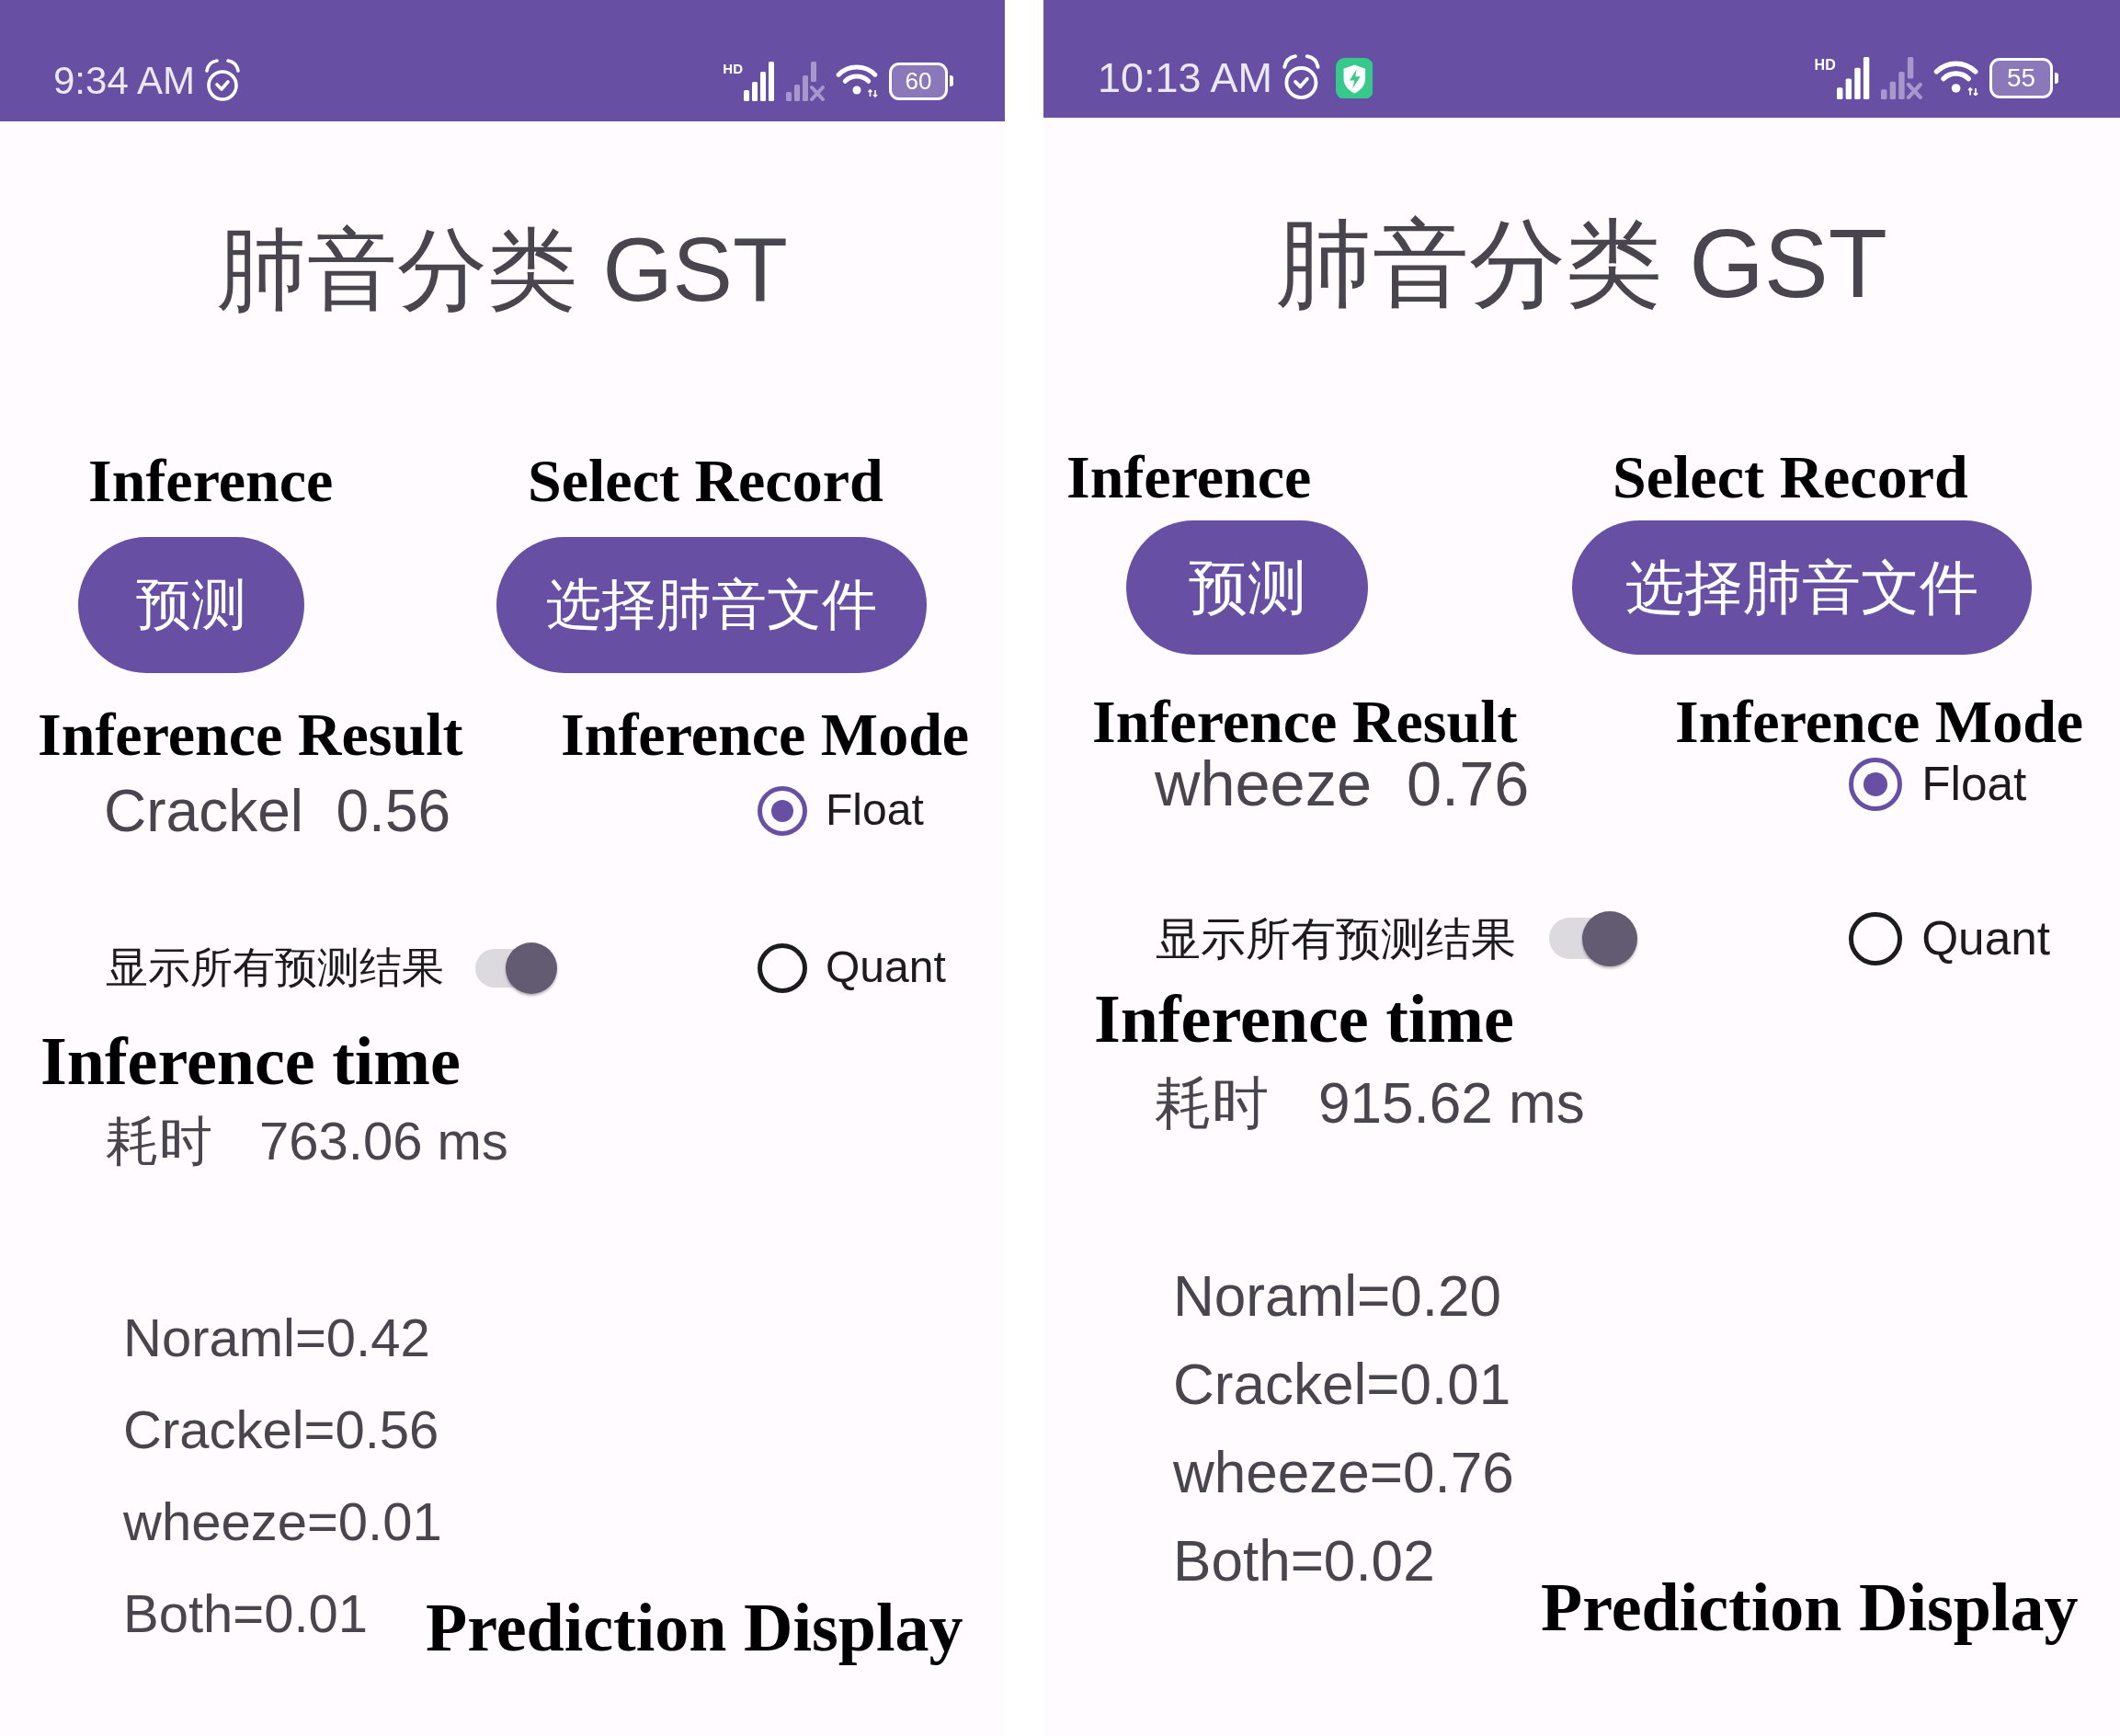  I want to click on result-text: Crackel 0.56, so click(277, 810).